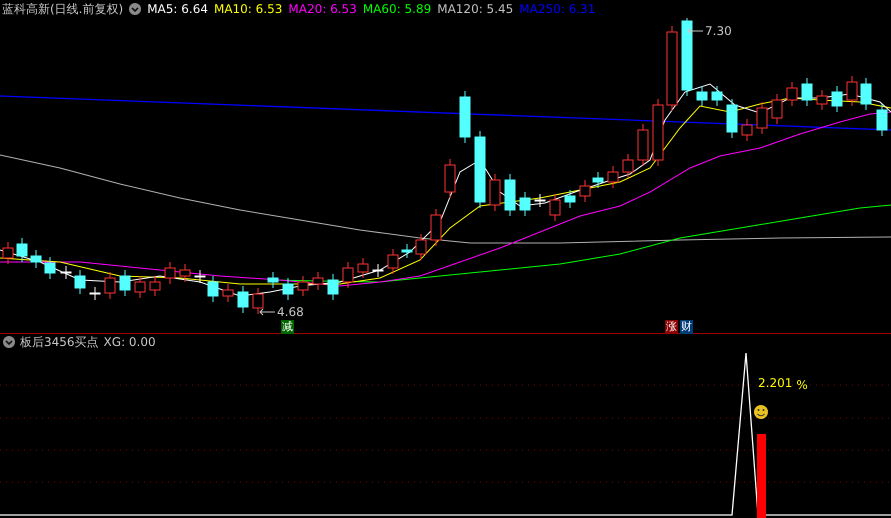  I want to click on signal-marker: 涨, so click(671, 327).